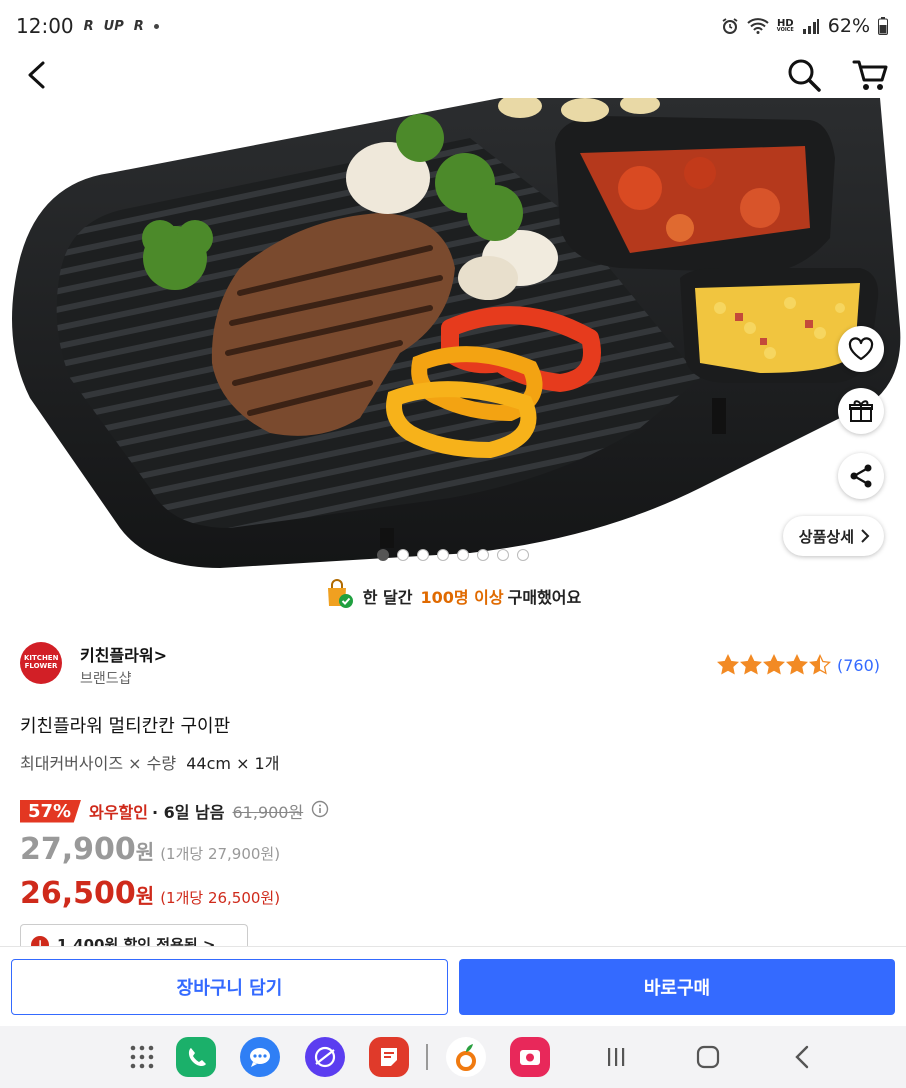 This screenshot has height=1088, width=906. What do you see at coordinates (145, 896) in the screenshot?
I see `wow-price-currency: 원` at bounding box center [145, 896].